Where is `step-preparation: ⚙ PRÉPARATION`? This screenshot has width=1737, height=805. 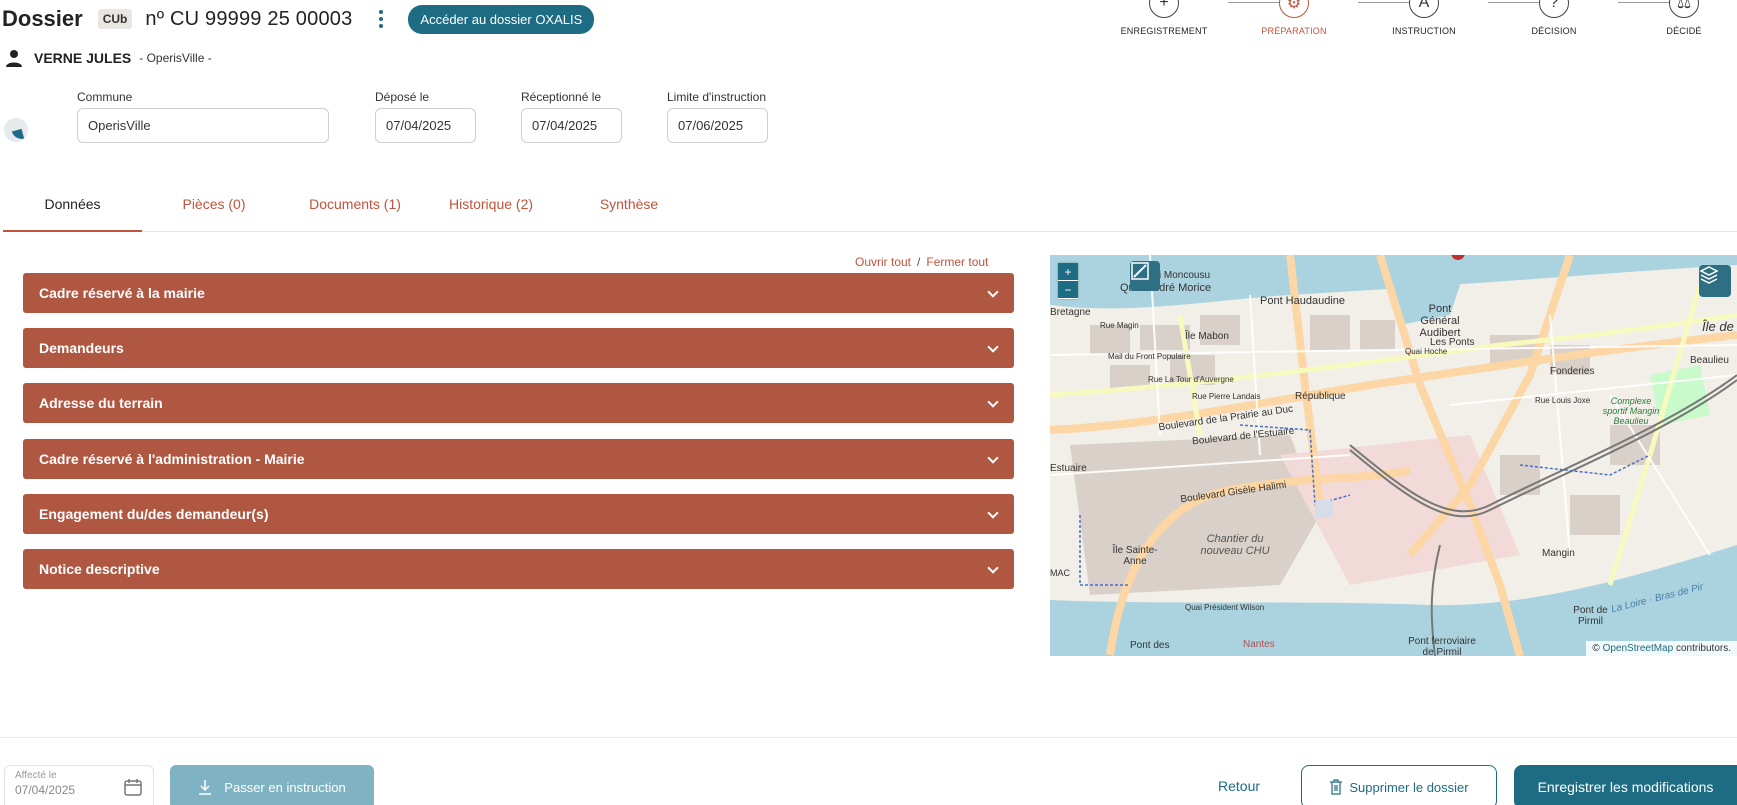 step-preparation: ⚙ PRÉPARATION is located at coordinates (1294, 18).